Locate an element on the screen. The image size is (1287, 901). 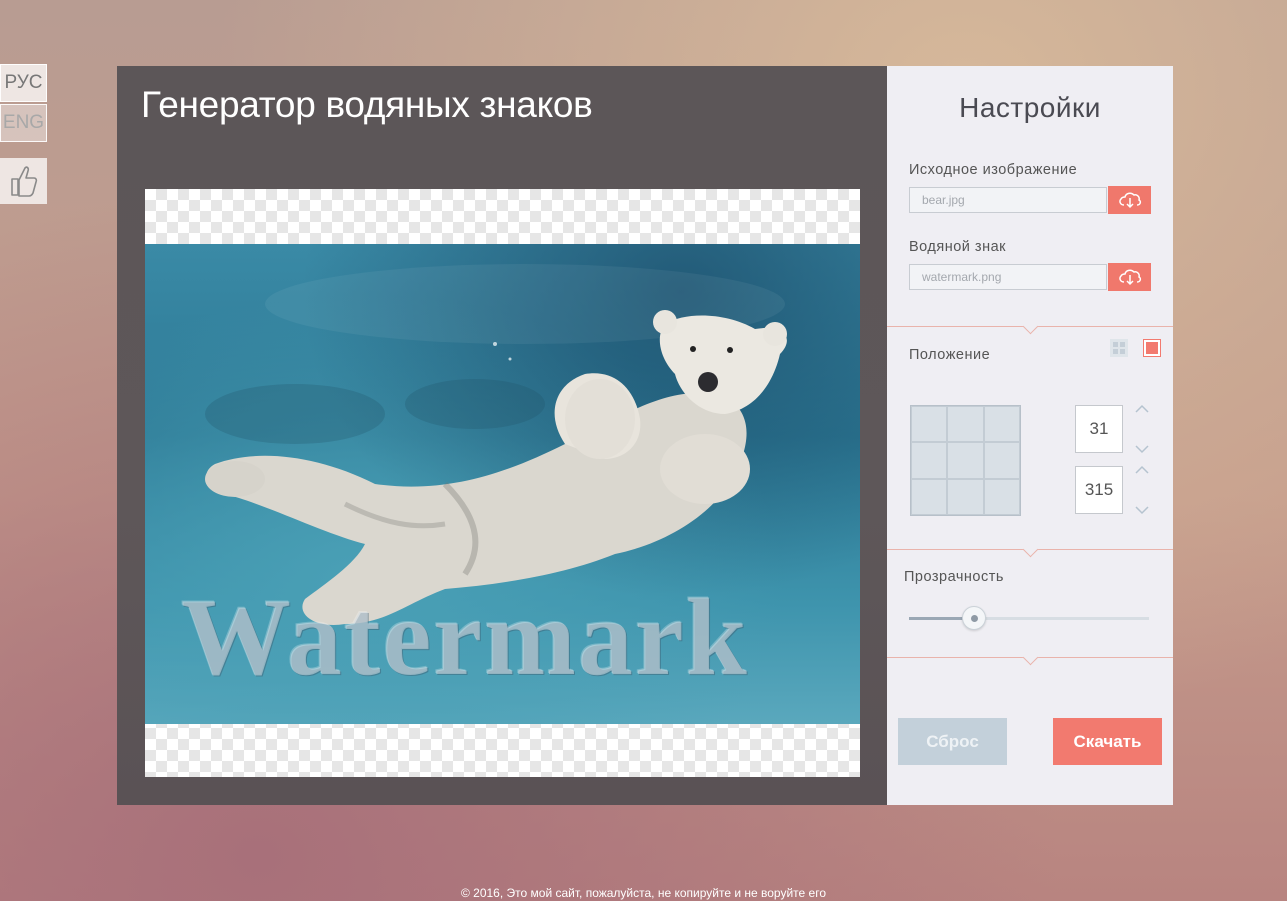
single-tile-icon is located at coordinates (1152, 348).